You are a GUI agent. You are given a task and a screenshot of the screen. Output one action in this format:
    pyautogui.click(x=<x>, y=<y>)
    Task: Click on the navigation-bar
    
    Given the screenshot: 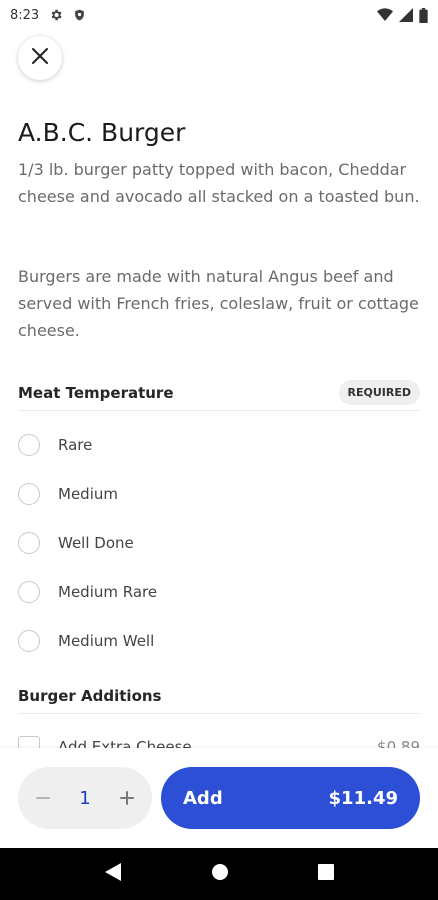 What is the action you would take?
    pyautogui.click(x=219, y=874)
    